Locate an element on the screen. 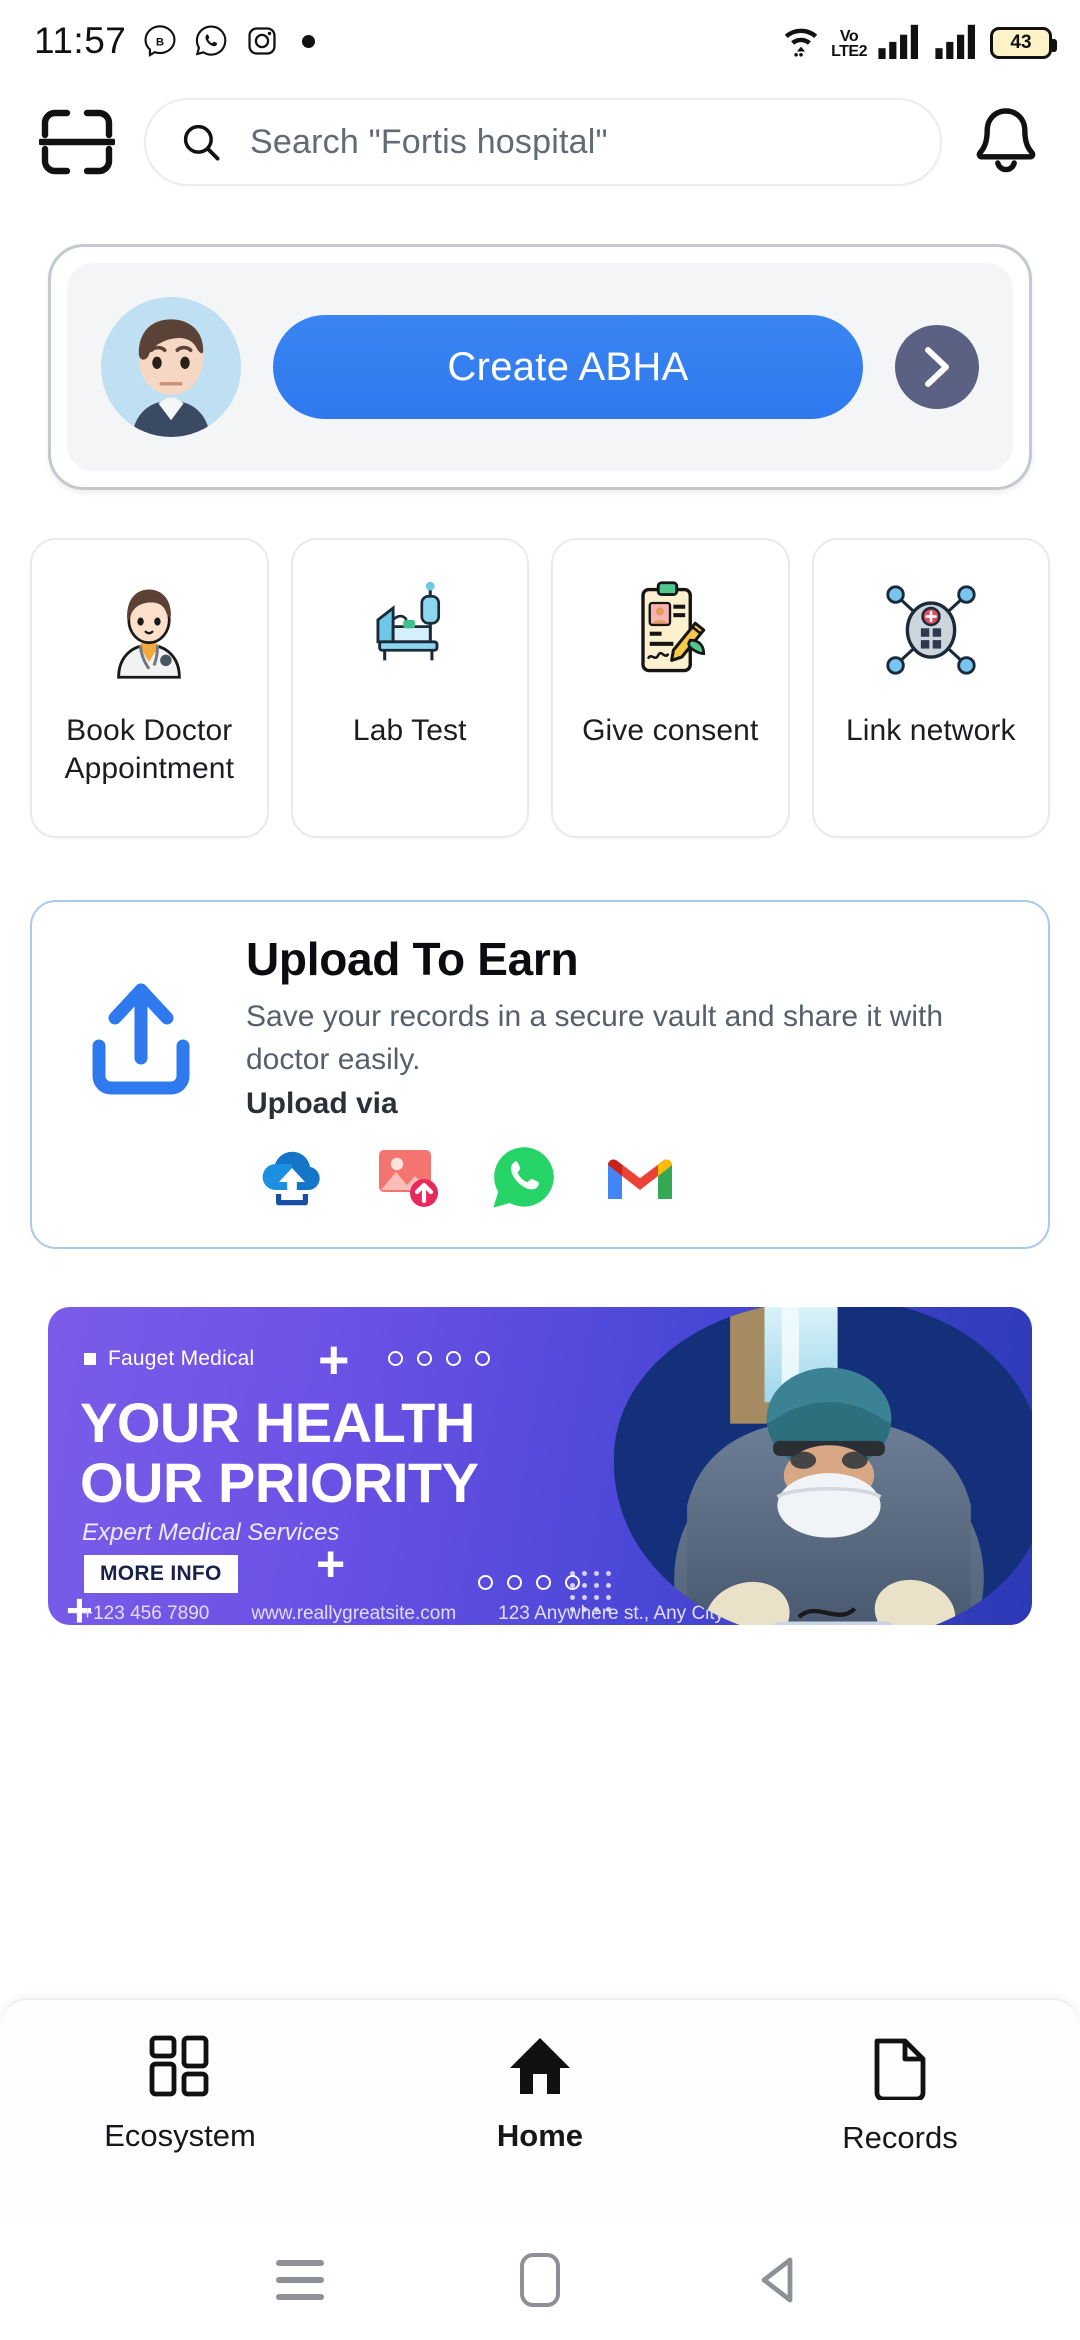 The image size is (1080, 2340). quick-action-label: Give consent is located at coordinates (670, 730).